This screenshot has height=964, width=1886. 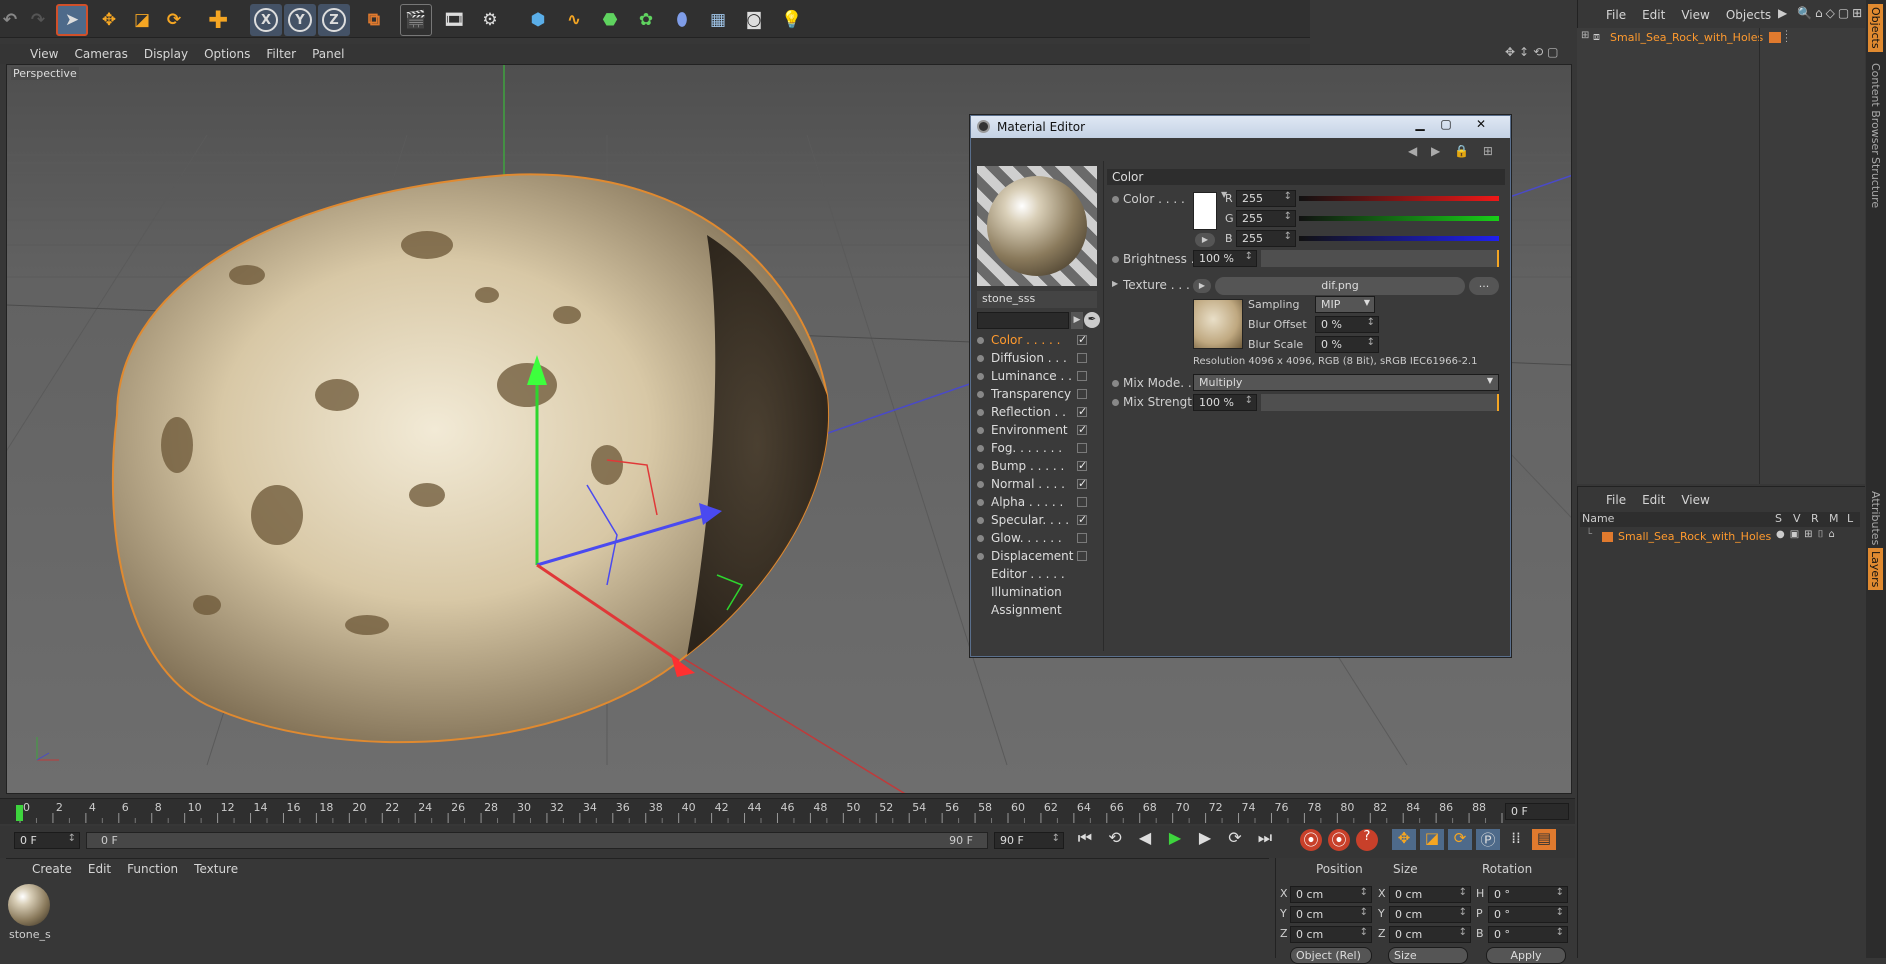 I want to click on go-end-icon: ⏭, so click(x=1265, y=838).